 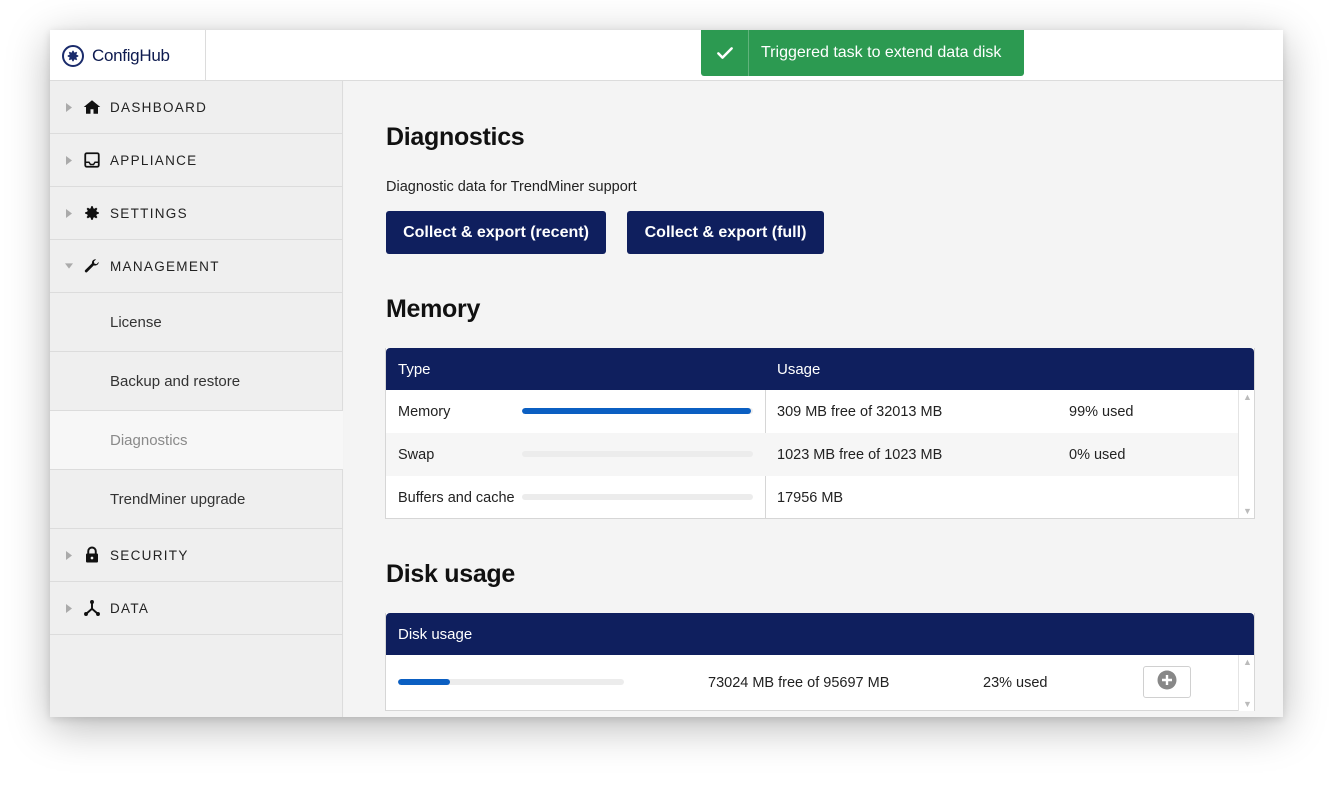 What do you see at coordinates (196, 213) in the screenshot?
I see `sidebar-item-settings: SETTINGS` at bounding box center [196, 213].